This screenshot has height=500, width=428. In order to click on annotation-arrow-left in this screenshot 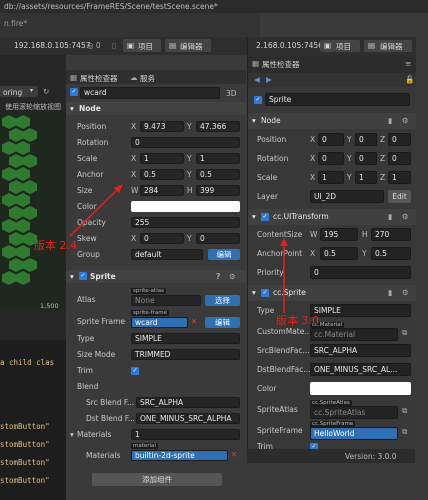, I will do `click(95, 211)`.